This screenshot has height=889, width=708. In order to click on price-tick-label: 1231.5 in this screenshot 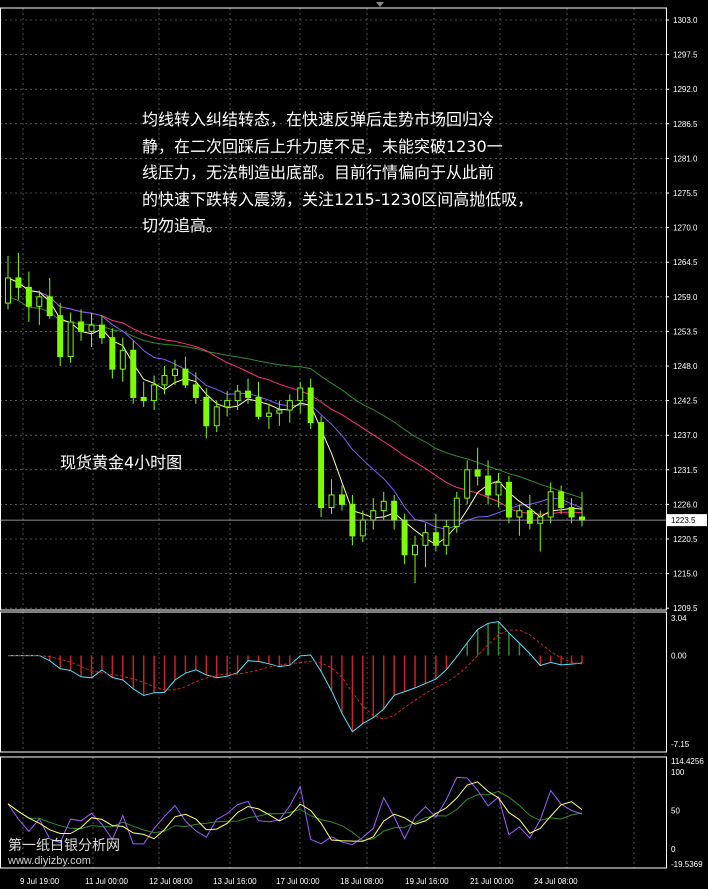, I will do `click(685, 470)`.